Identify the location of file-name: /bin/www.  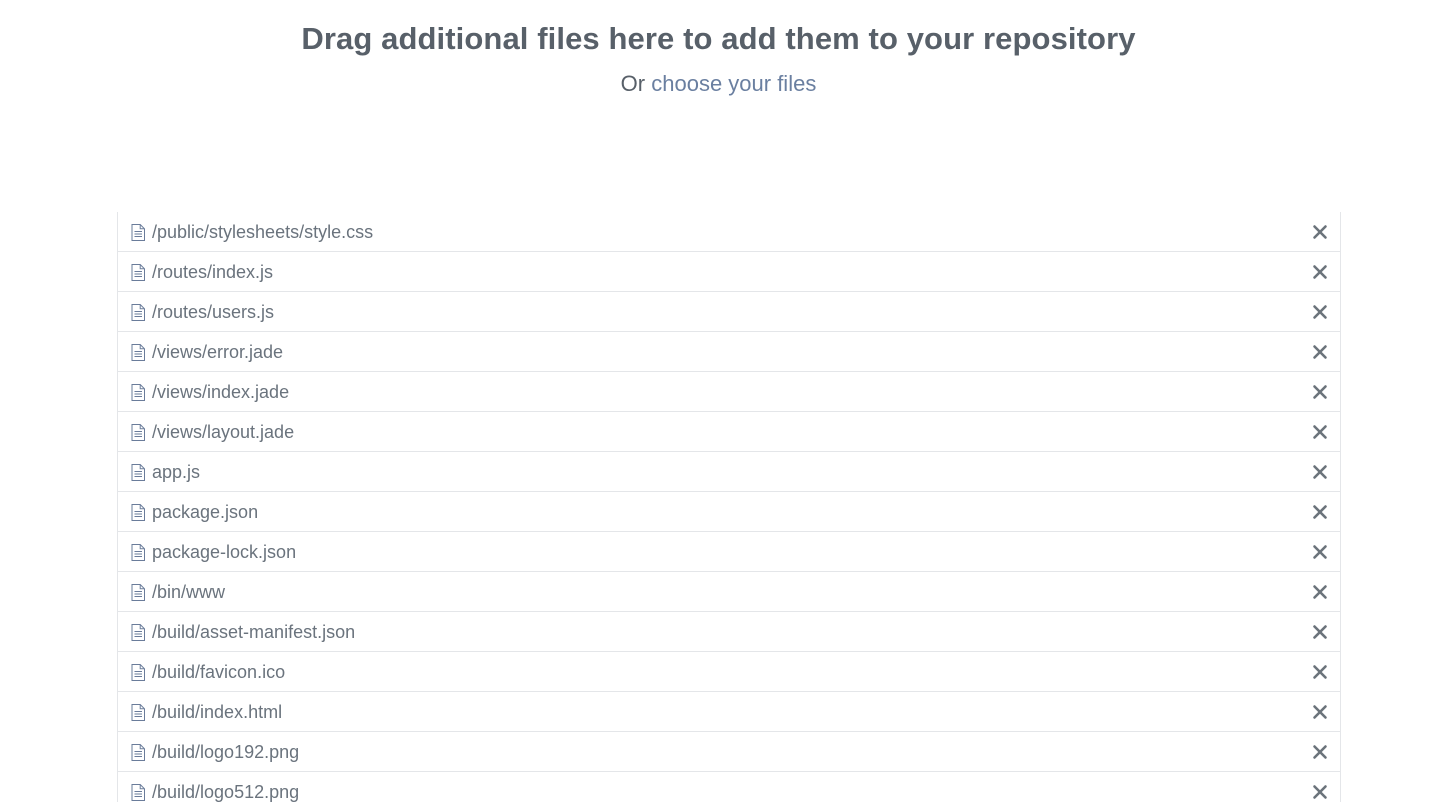
(189, 592).